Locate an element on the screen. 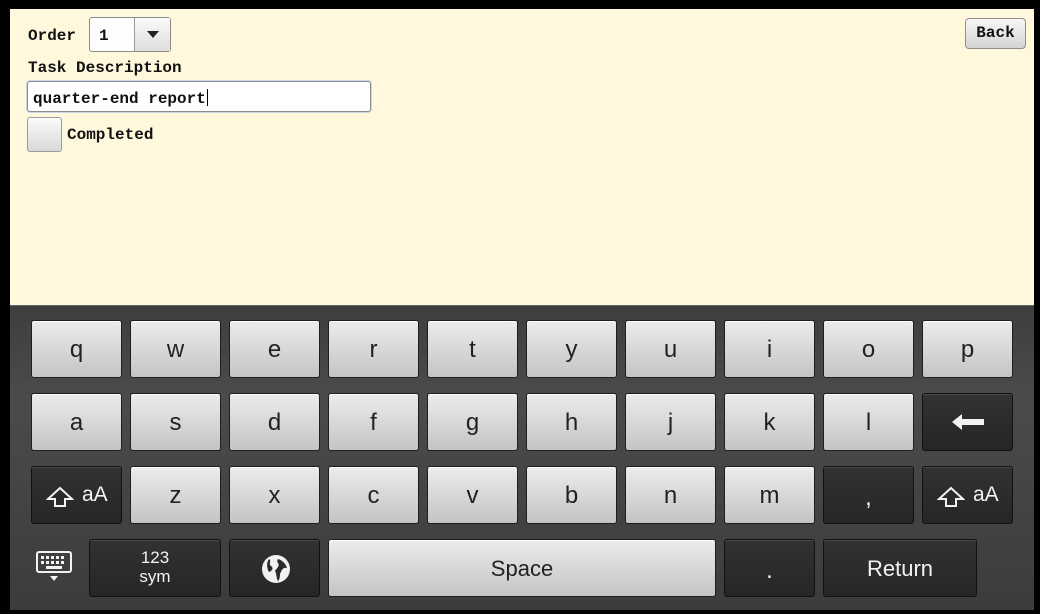 The image size is (1040, 614). key-p: p is located at coordinates (967, 349).